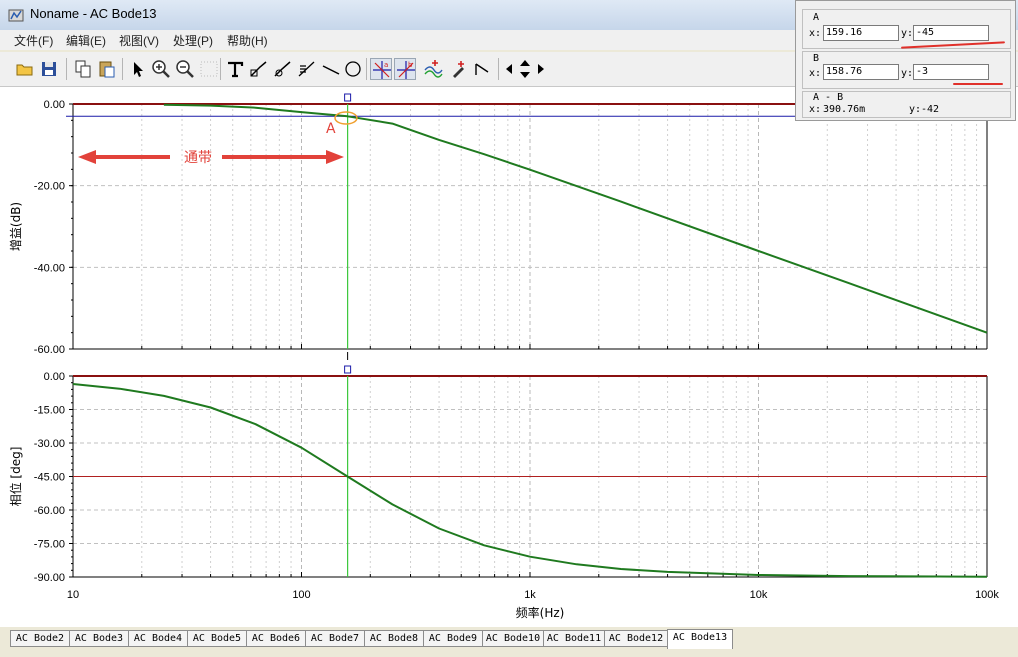  I want to click on cursor-diff-y-label: y:, so click(915, 109).